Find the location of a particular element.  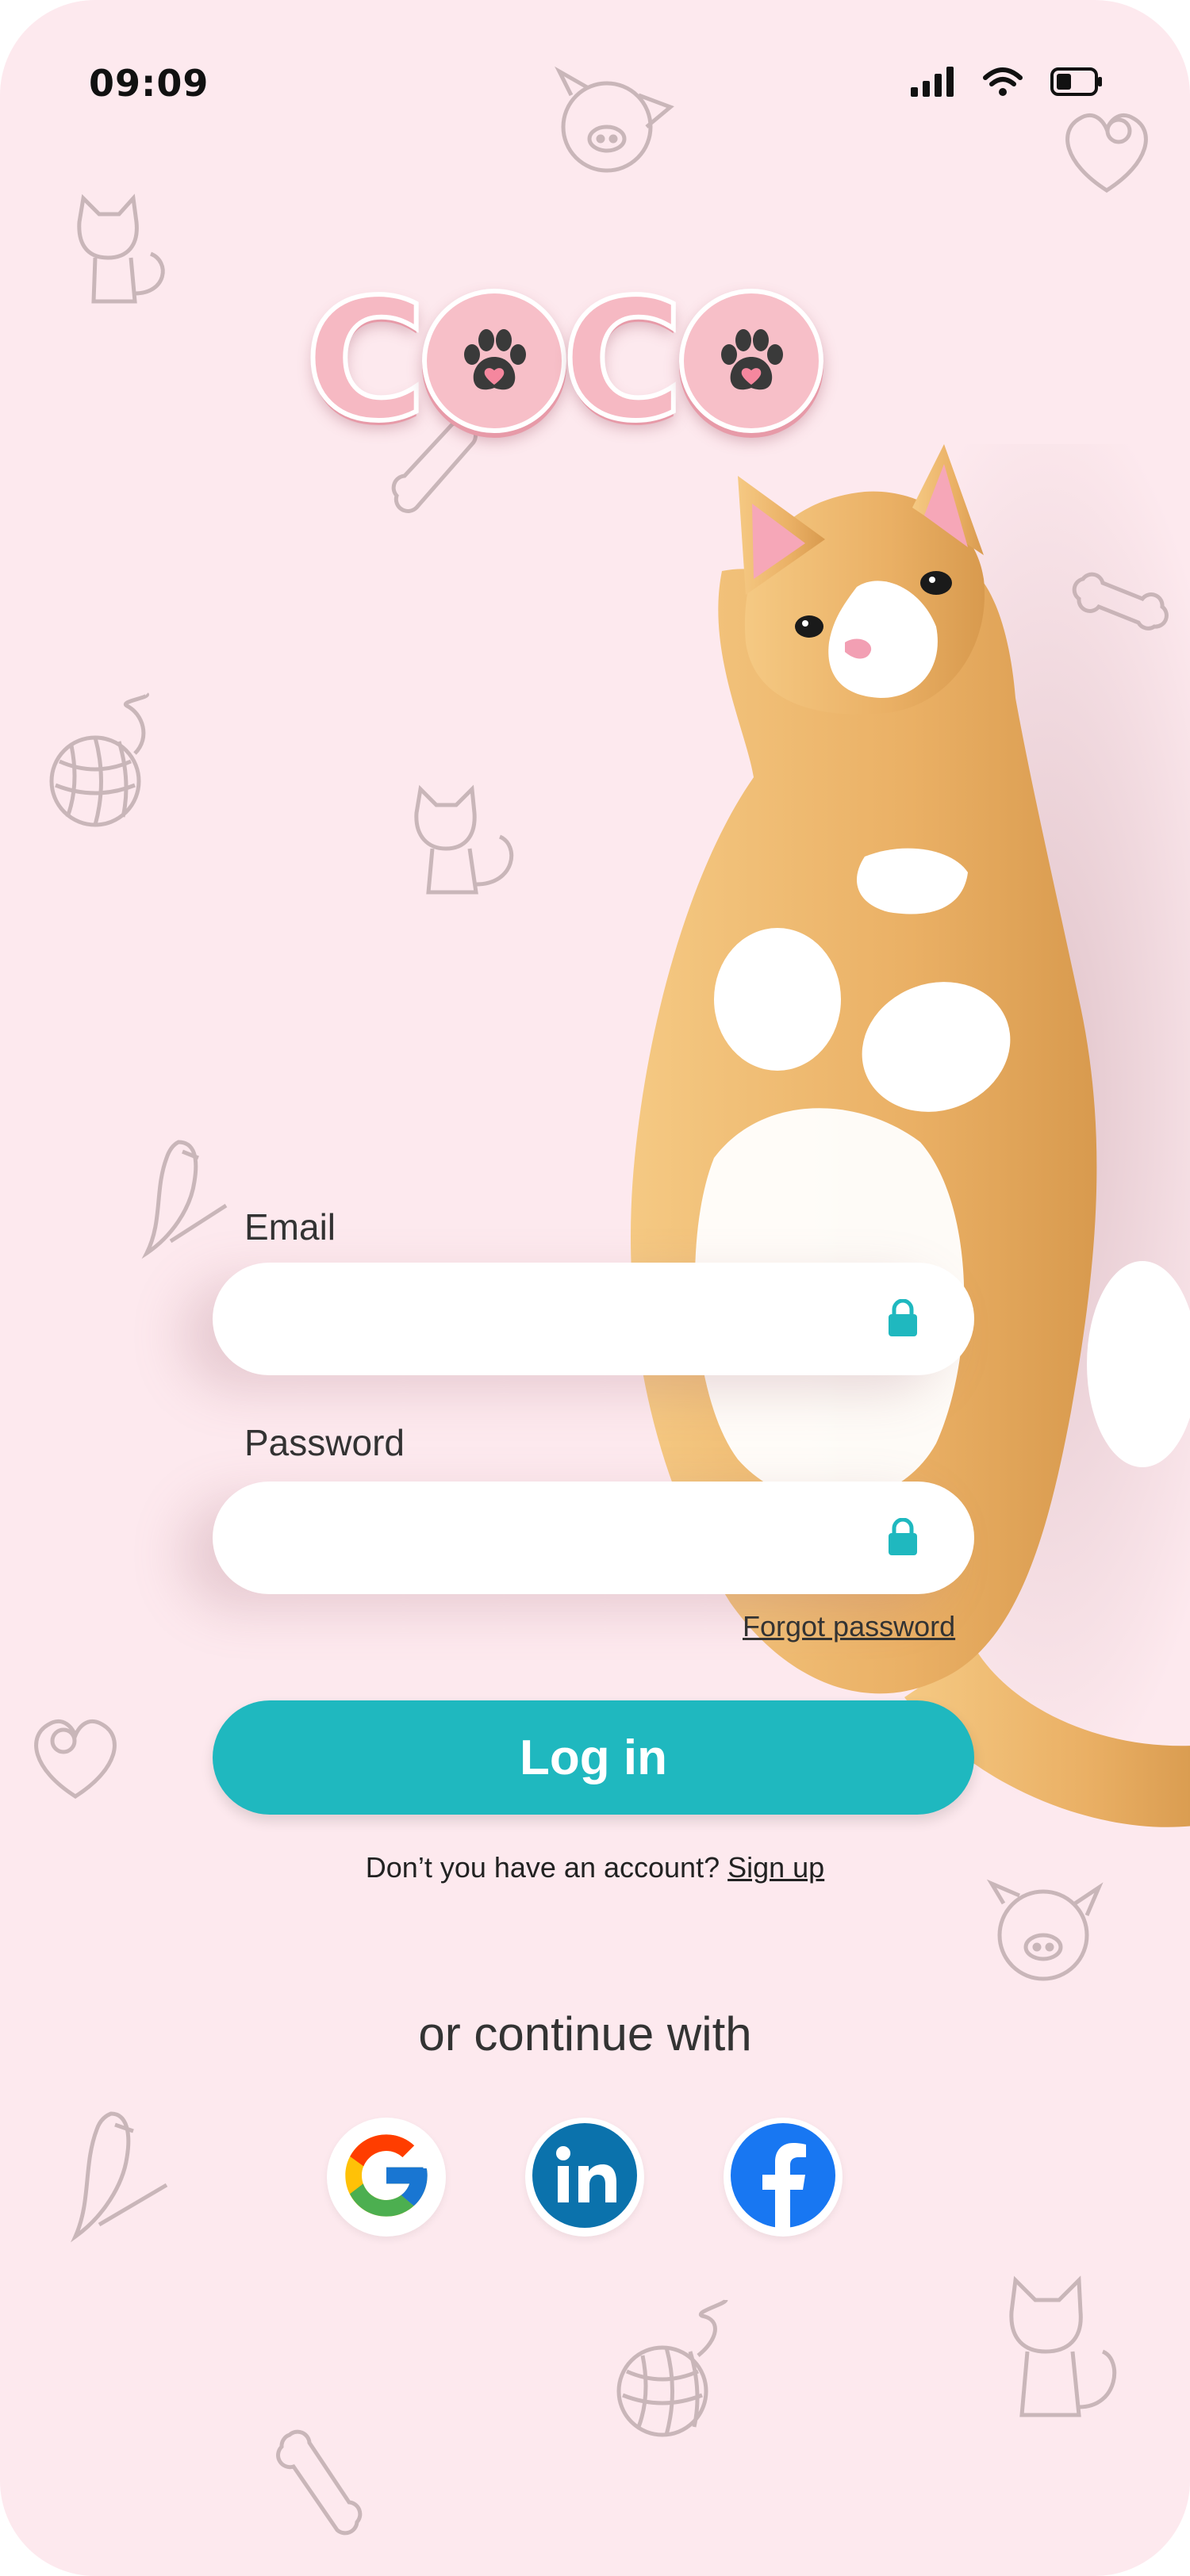

linkedin-icon is located at coordinates (585, 2177).